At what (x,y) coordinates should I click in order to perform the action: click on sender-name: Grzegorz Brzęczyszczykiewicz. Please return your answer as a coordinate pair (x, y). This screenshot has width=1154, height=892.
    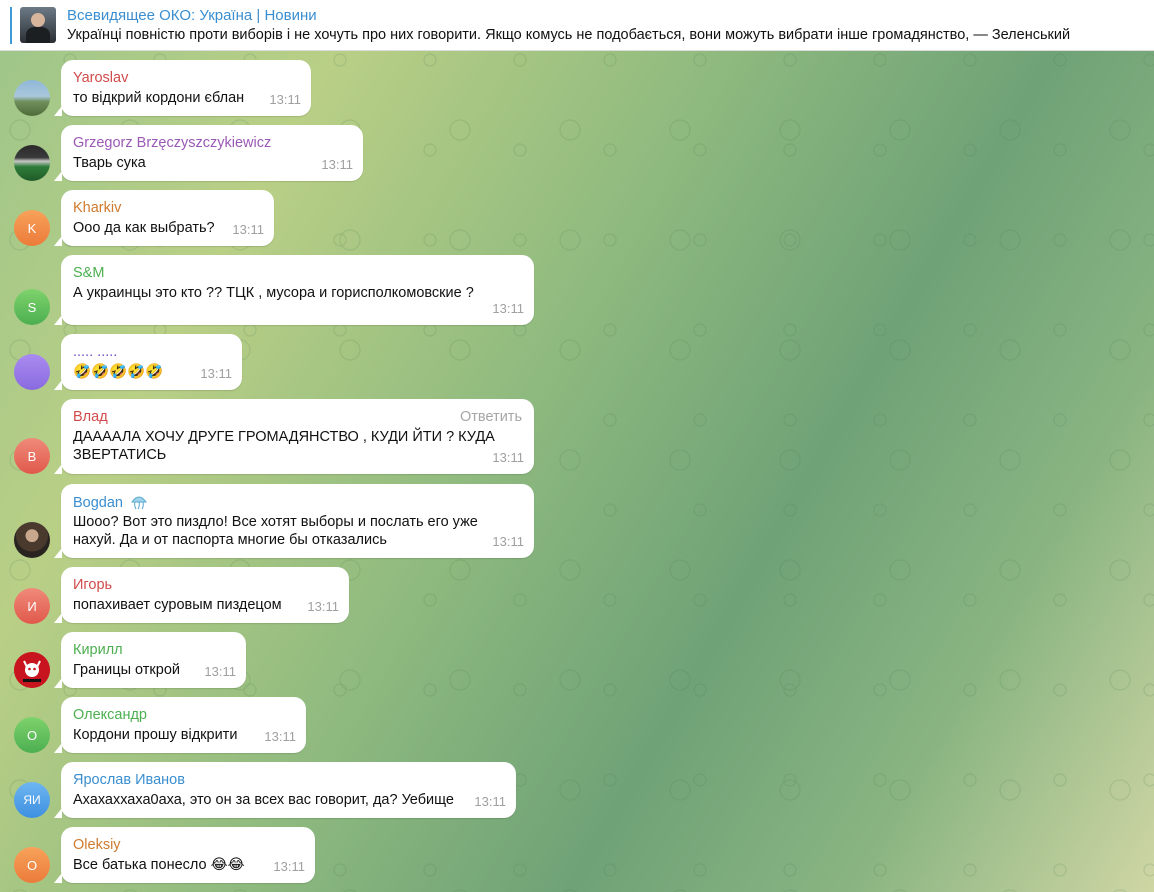
    Looking at the image, I should click on (172, 143).